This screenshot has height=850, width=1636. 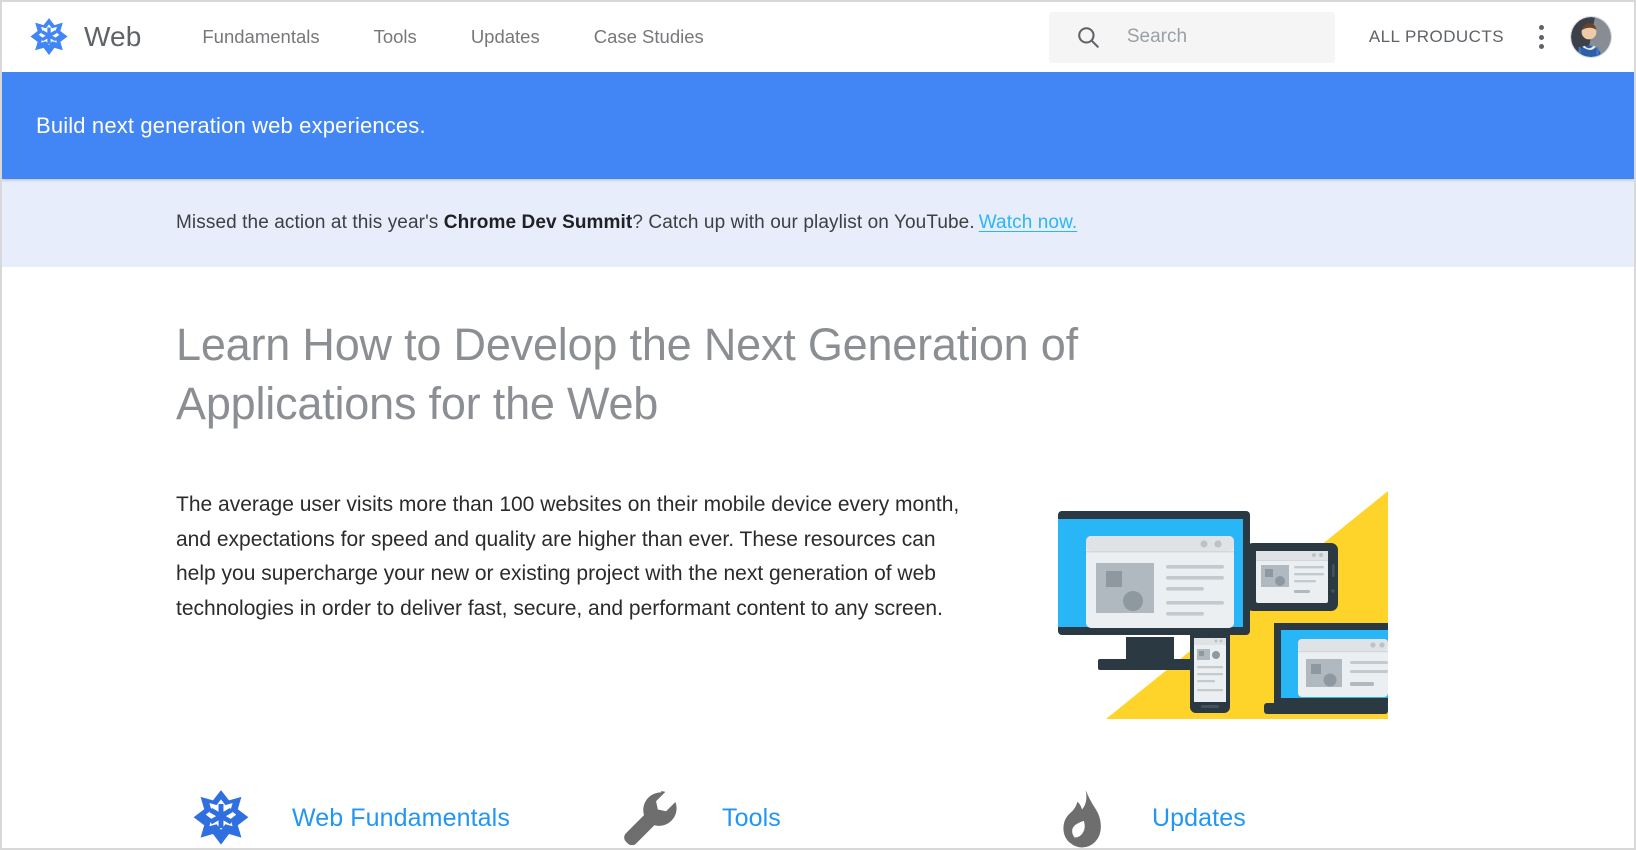 What do you see at coordinates (1259, 814) in the screenshot?
I see `card-updates: Updates` at bounding box center [1259, 814].